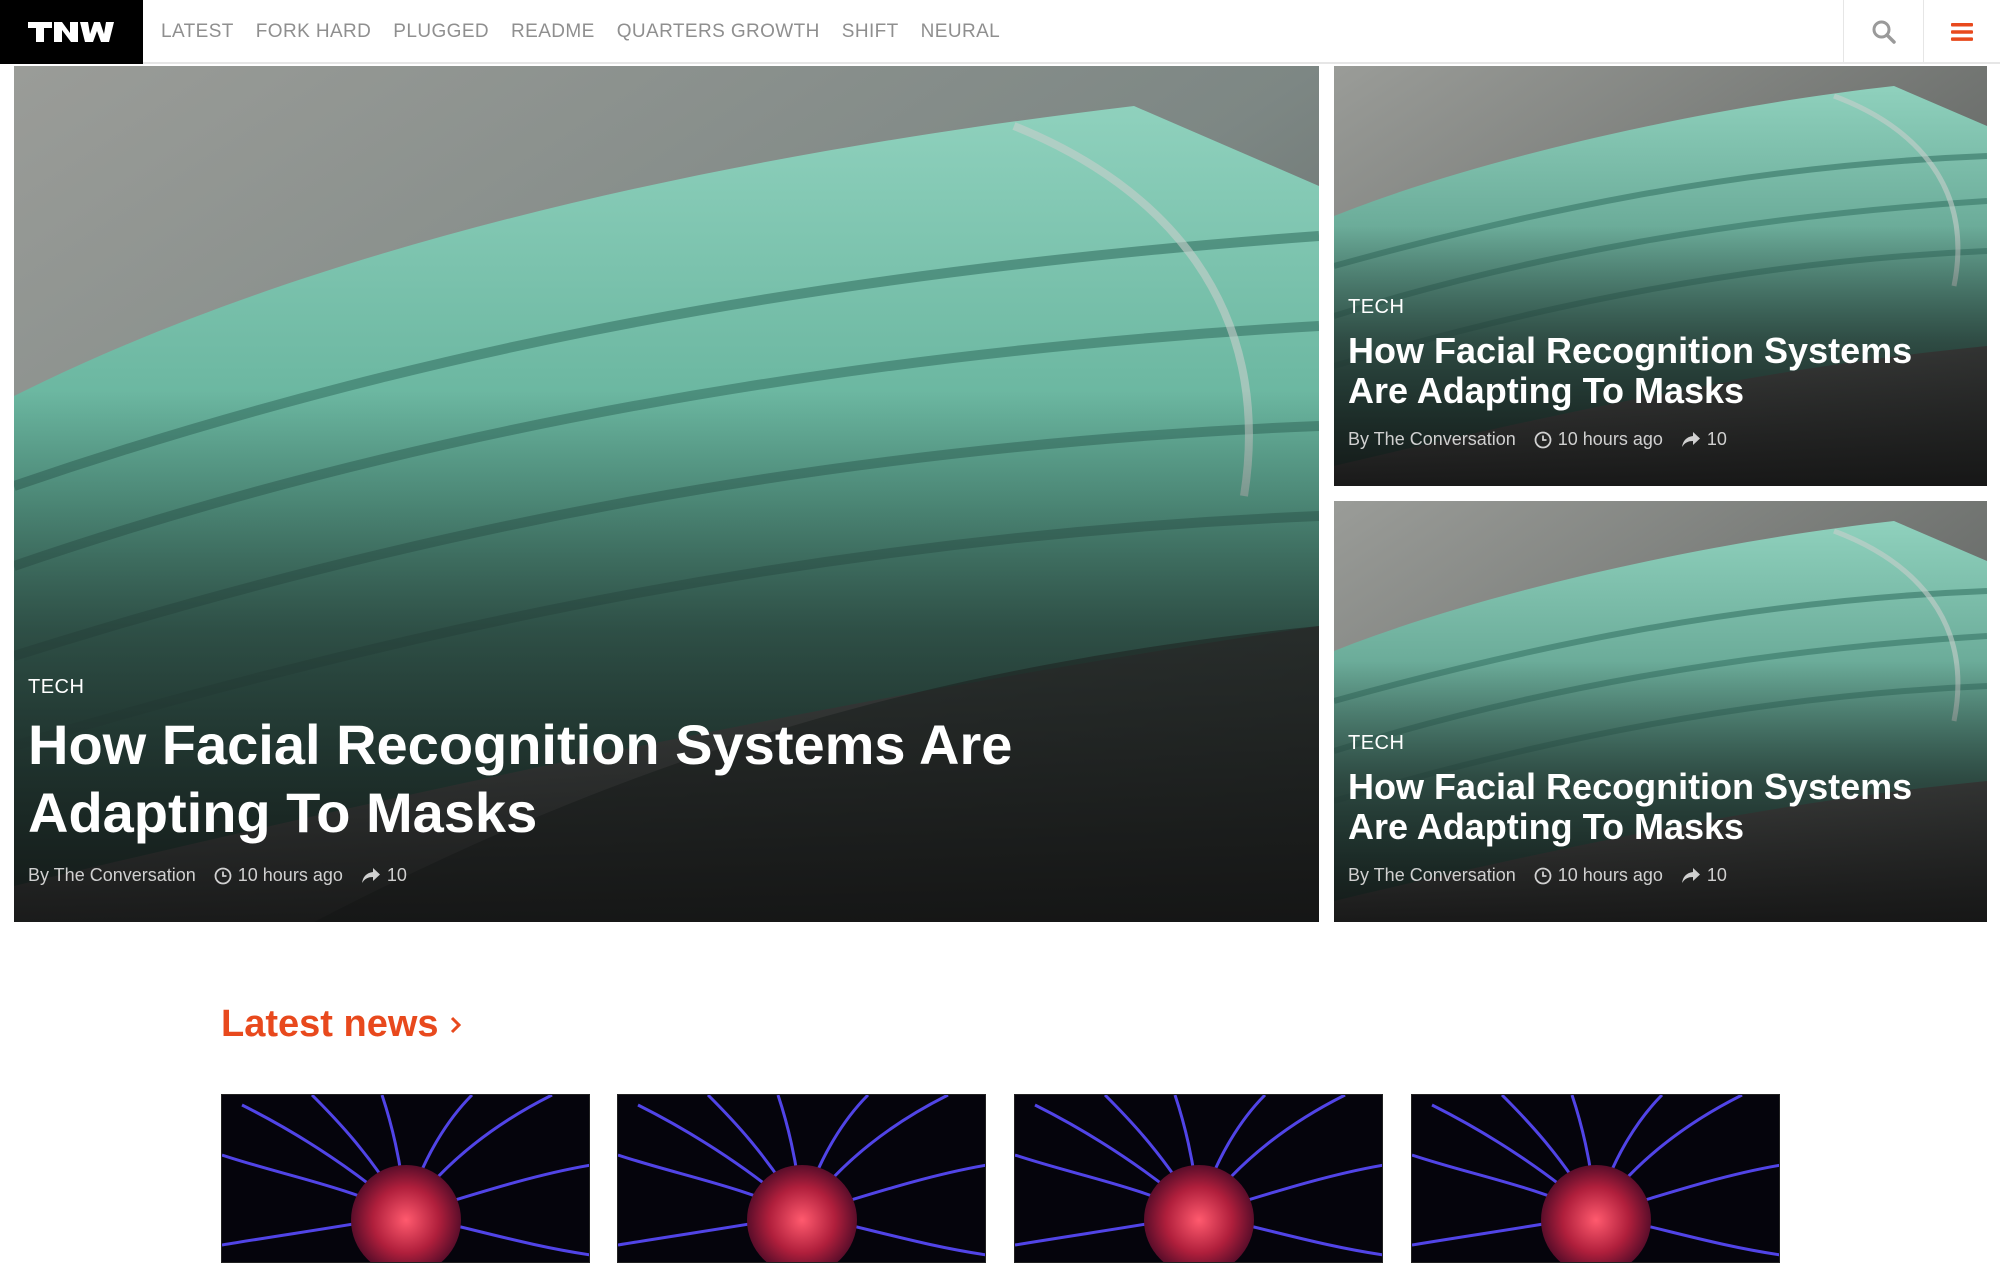  I want to click on menu-button, so click(1961, 32).